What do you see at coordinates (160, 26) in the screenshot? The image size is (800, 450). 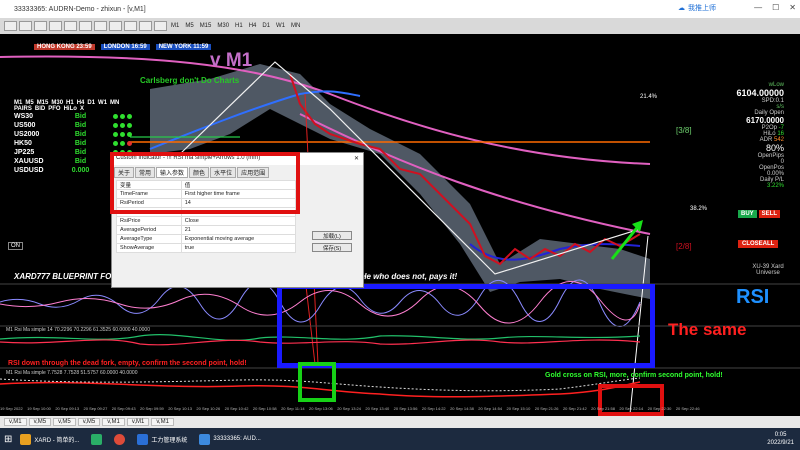 I see `text-tool-icon` at bounding box center [160, 26].